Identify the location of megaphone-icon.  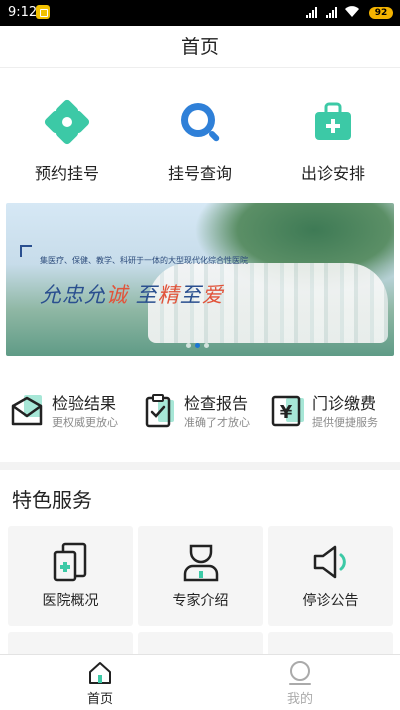
(331, 562).